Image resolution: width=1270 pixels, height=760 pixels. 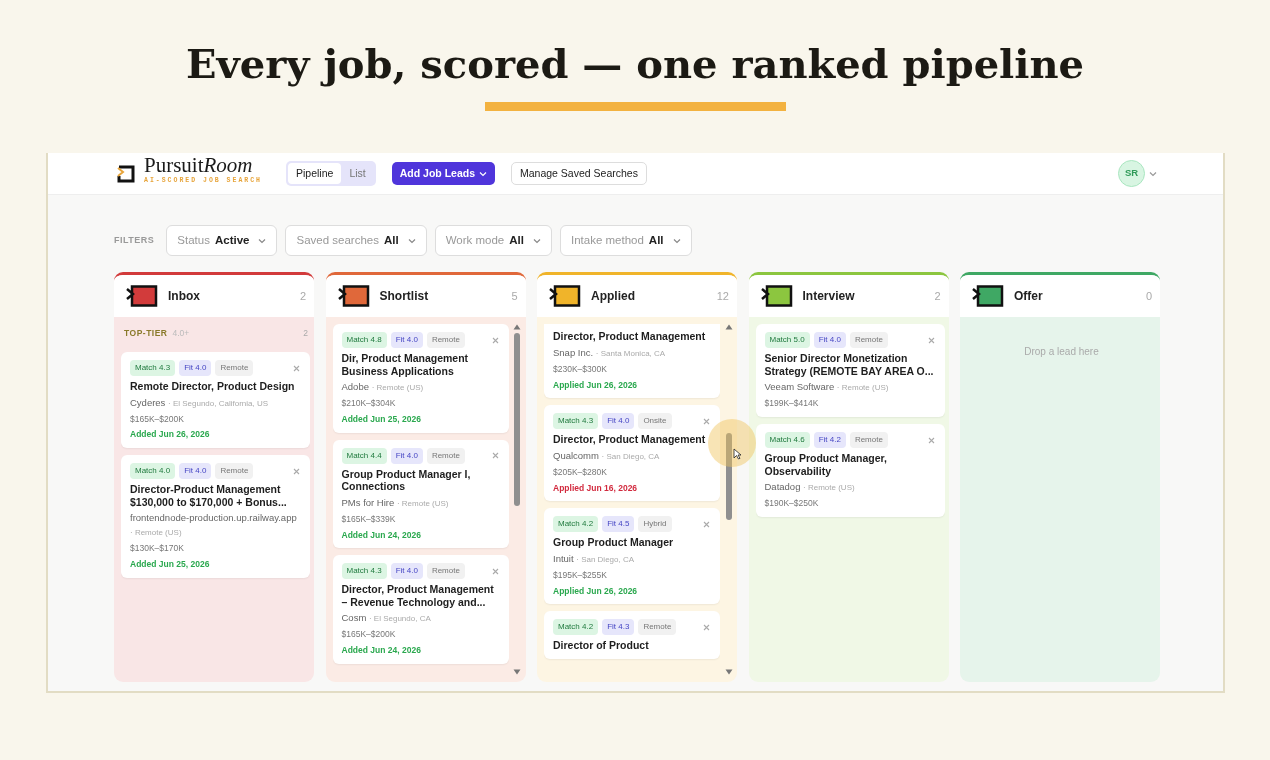 I want to click on job-card: Match 4.2 Fit 4.3 Remote Director of Product, so click(x=632, y=635).